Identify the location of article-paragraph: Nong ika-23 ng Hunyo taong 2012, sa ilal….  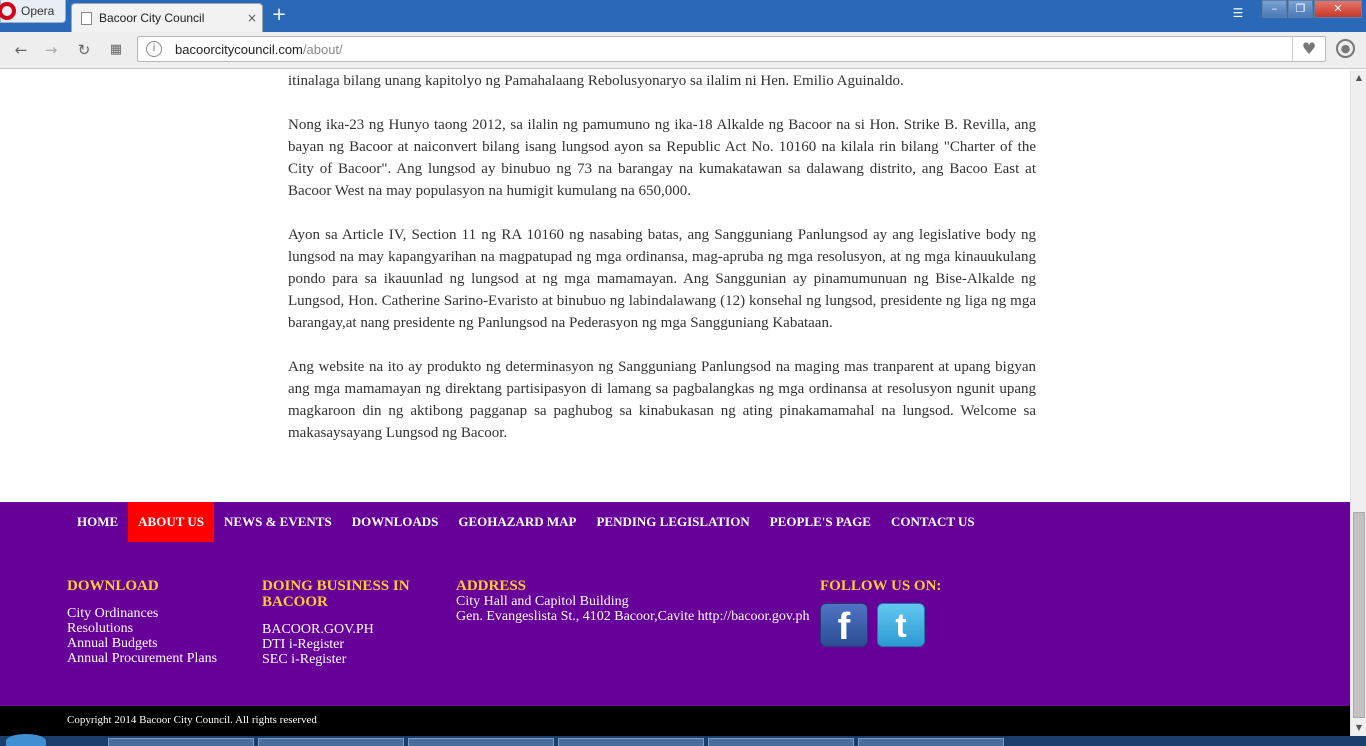
(662, 158).